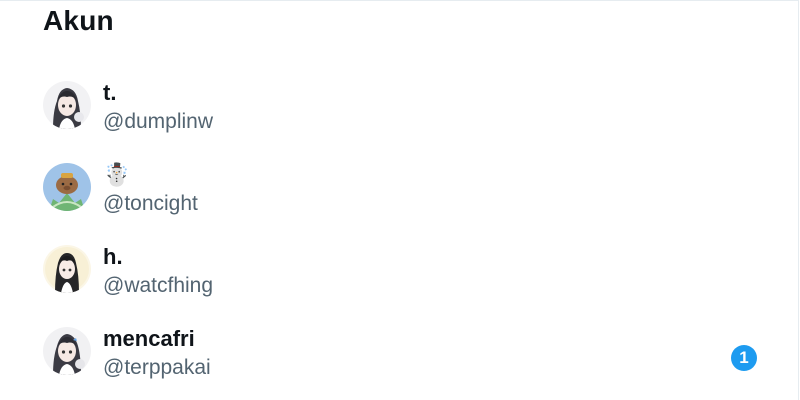 The width and height of the screenshot is (800, 400). Describe the element at coordinates (110, 92) in the screenshot. I see `account-display-name: t.` at that location.